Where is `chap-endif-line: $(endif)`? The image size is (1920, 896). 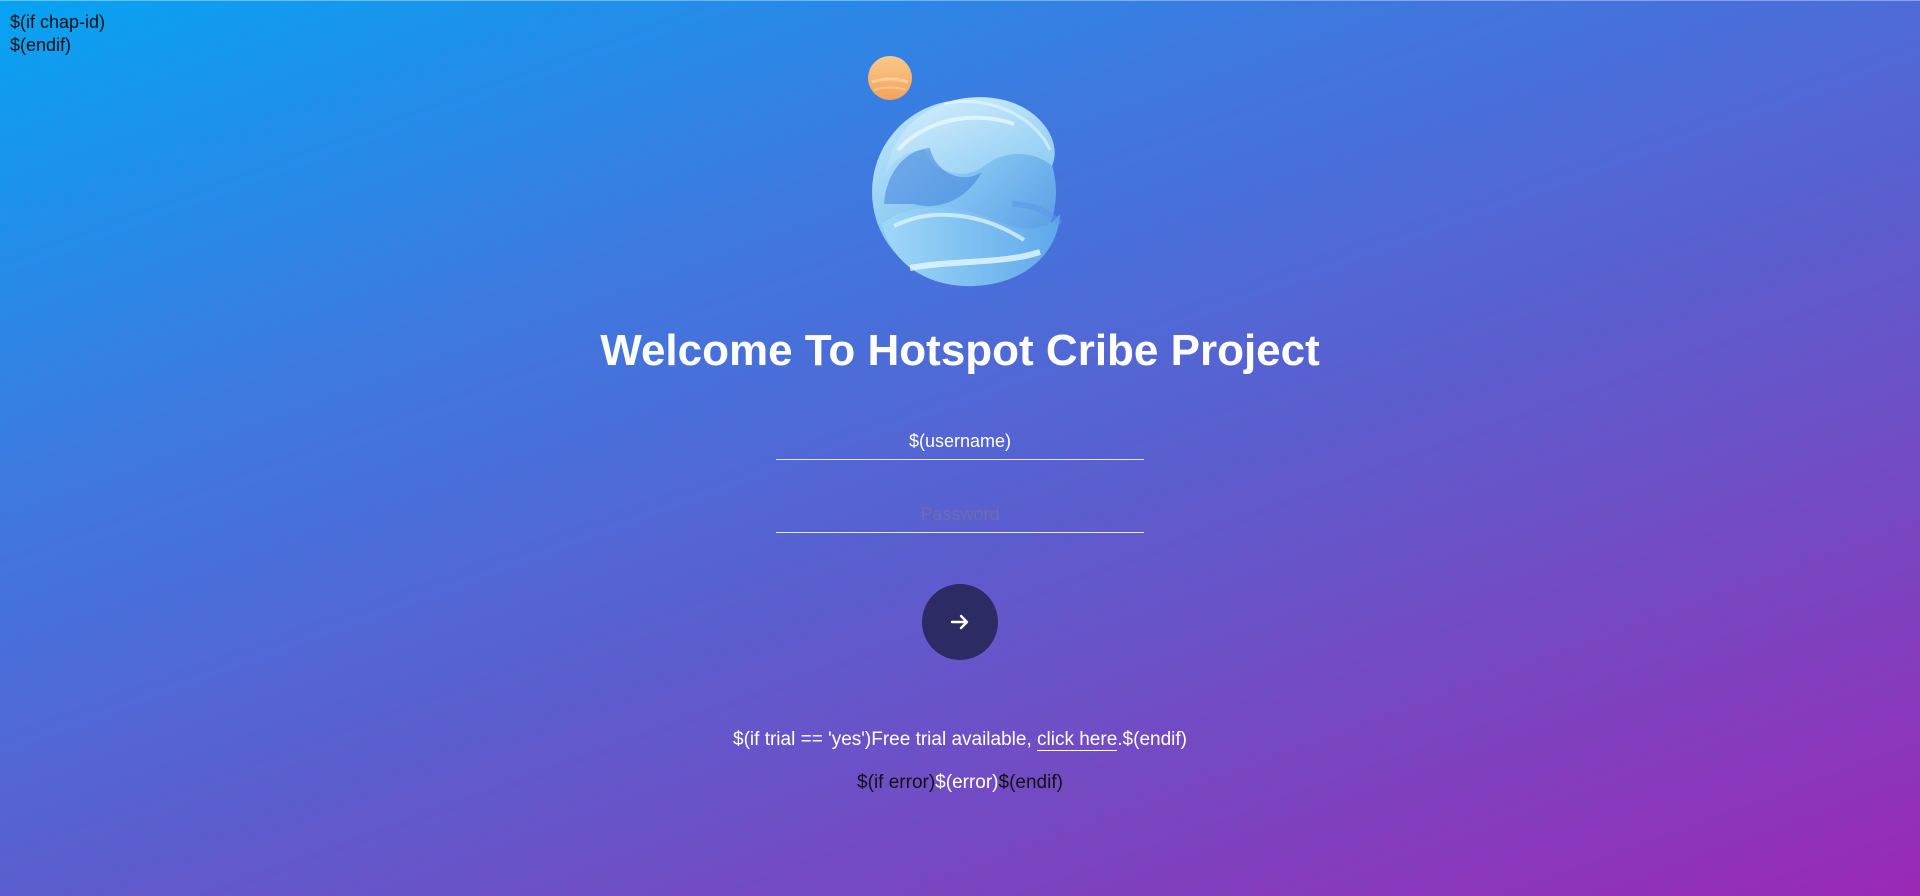
chap-endif-line: $(endif) is located at coordinates (41, 45).